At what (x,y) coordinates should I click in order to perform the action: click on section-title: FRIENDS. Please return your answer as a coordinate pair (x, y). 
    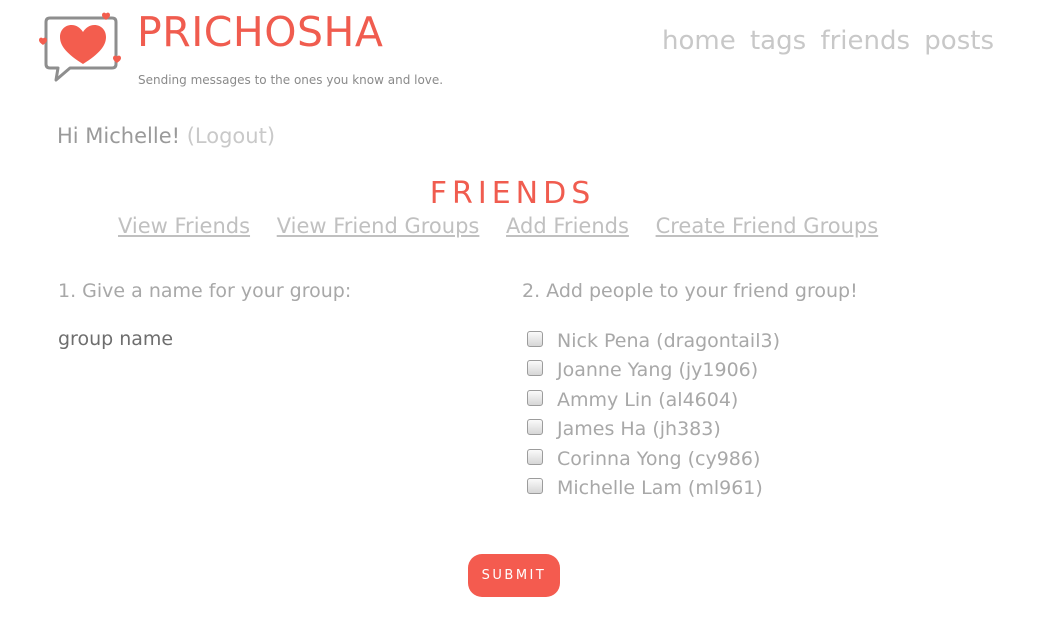
    Looking at the image, I should click on (512, 193).